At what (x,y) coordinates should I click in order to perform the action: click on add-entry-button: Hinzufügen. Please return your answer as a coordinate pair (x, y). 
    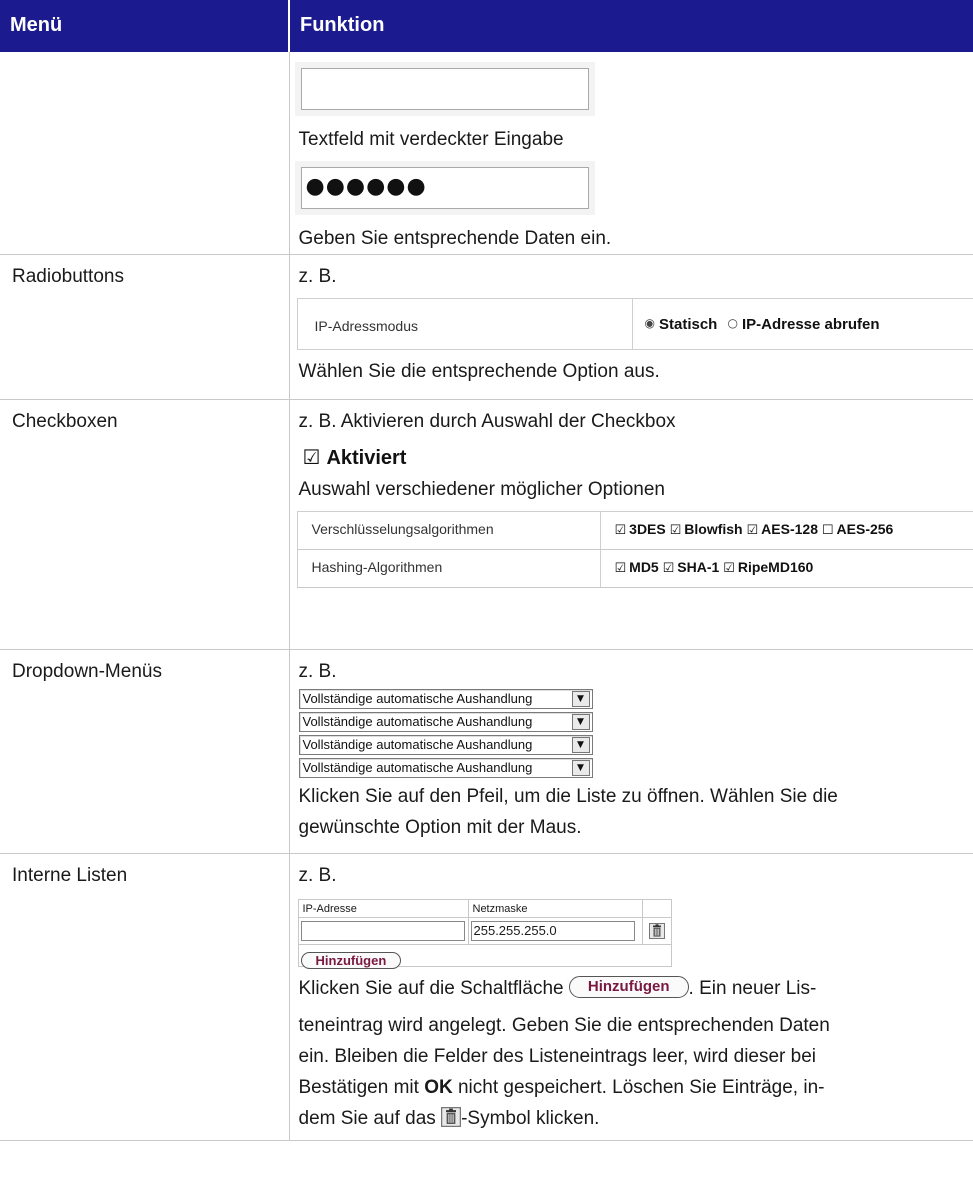
    Looking at the image, I should click on (351, 960).